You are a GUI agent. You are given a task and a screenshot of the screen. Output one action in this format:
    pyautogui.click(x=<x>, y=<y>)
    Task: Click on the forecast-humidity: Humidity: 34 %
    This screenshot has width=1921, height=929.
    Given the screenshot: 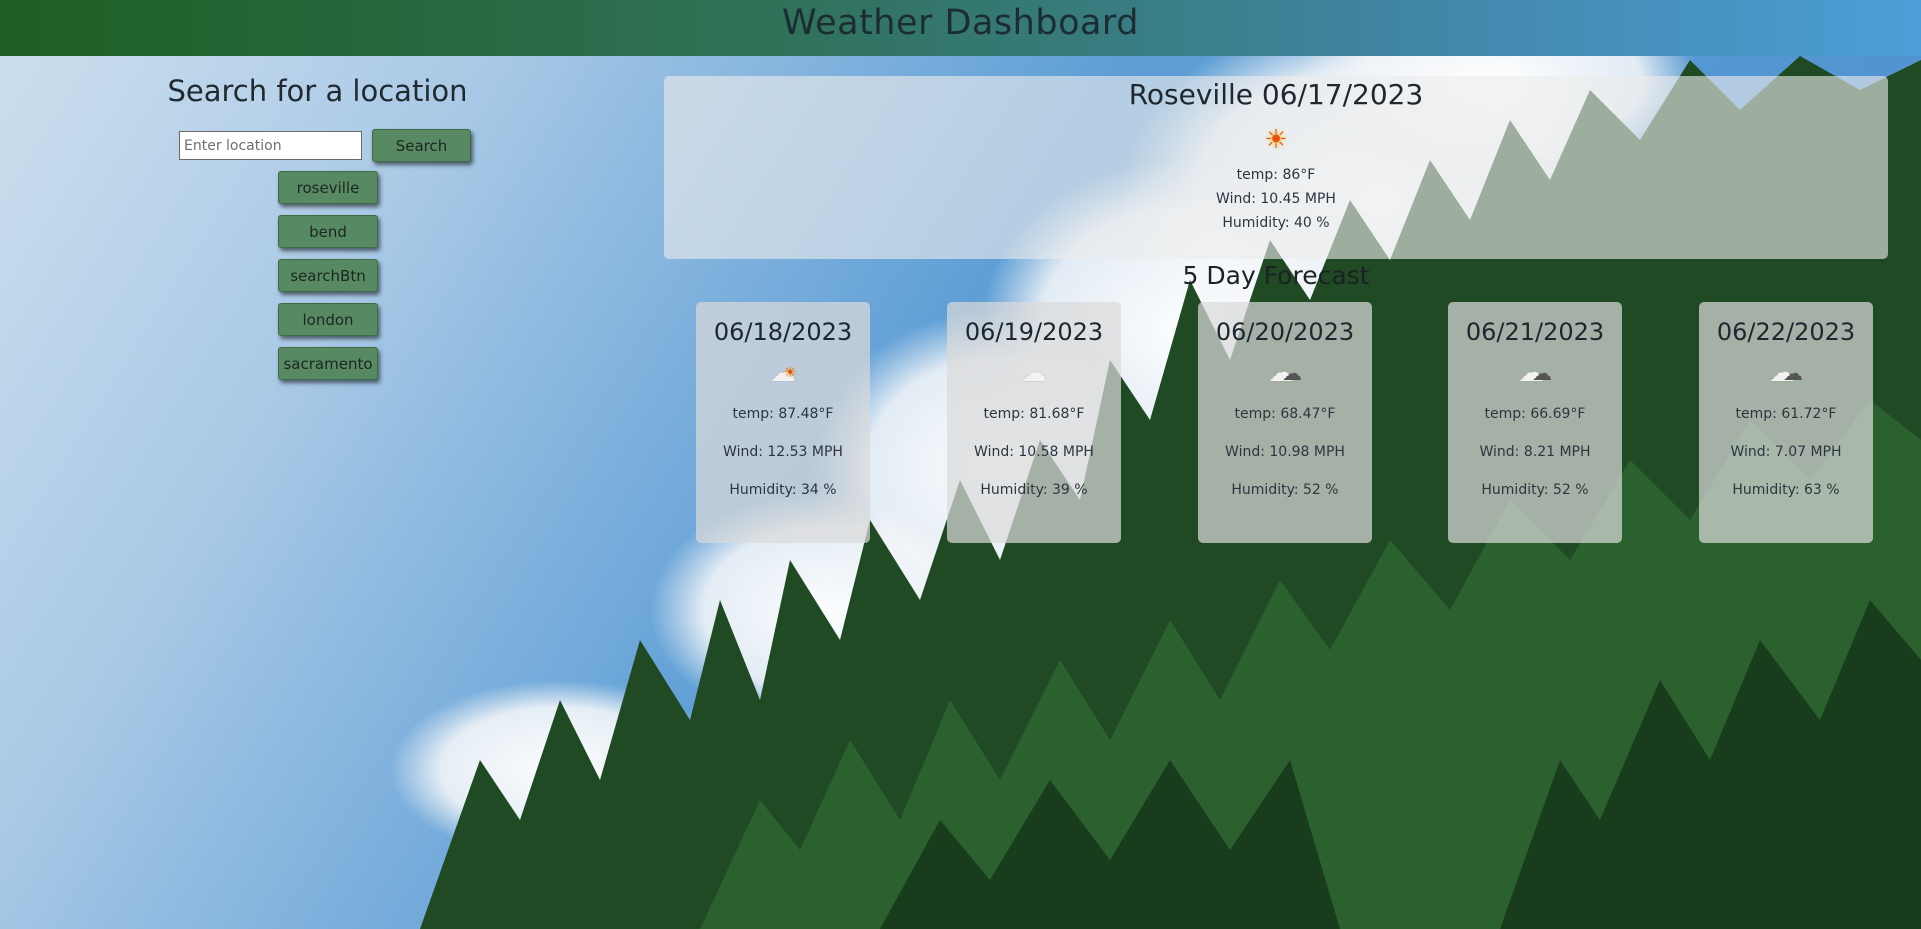 What is the action you would take?
    pyautogui.click(x=783, y=490)
    